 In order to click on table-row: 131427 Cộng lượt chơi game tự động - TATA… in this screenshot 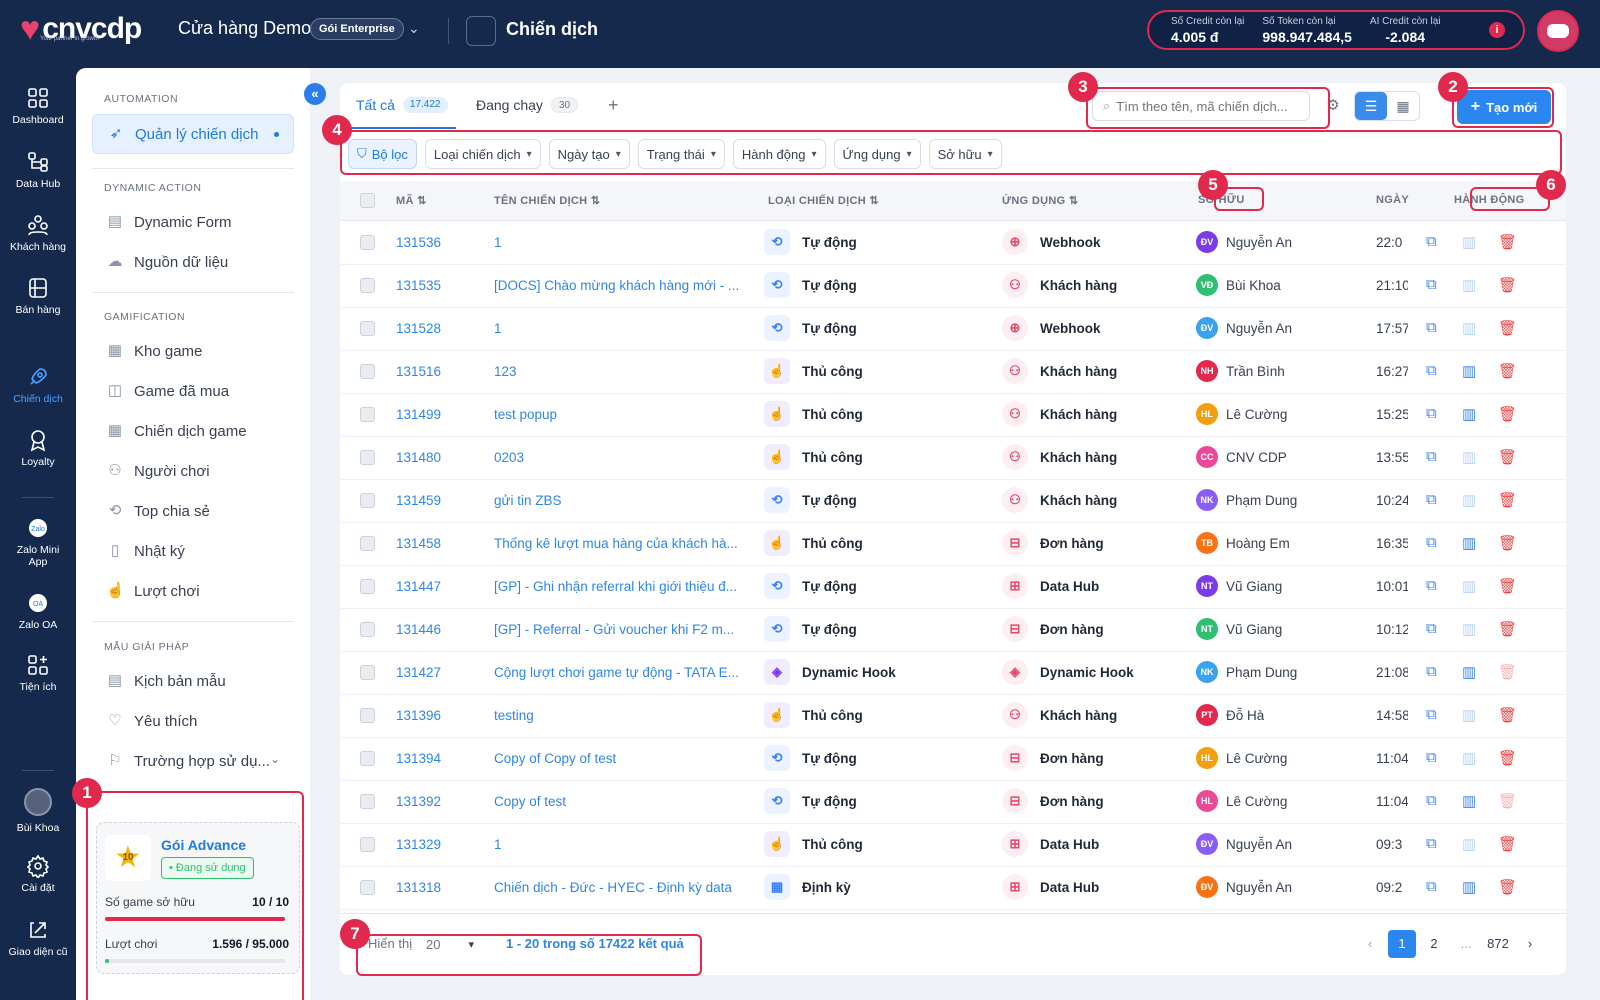, I will do `click(953, 673)`.